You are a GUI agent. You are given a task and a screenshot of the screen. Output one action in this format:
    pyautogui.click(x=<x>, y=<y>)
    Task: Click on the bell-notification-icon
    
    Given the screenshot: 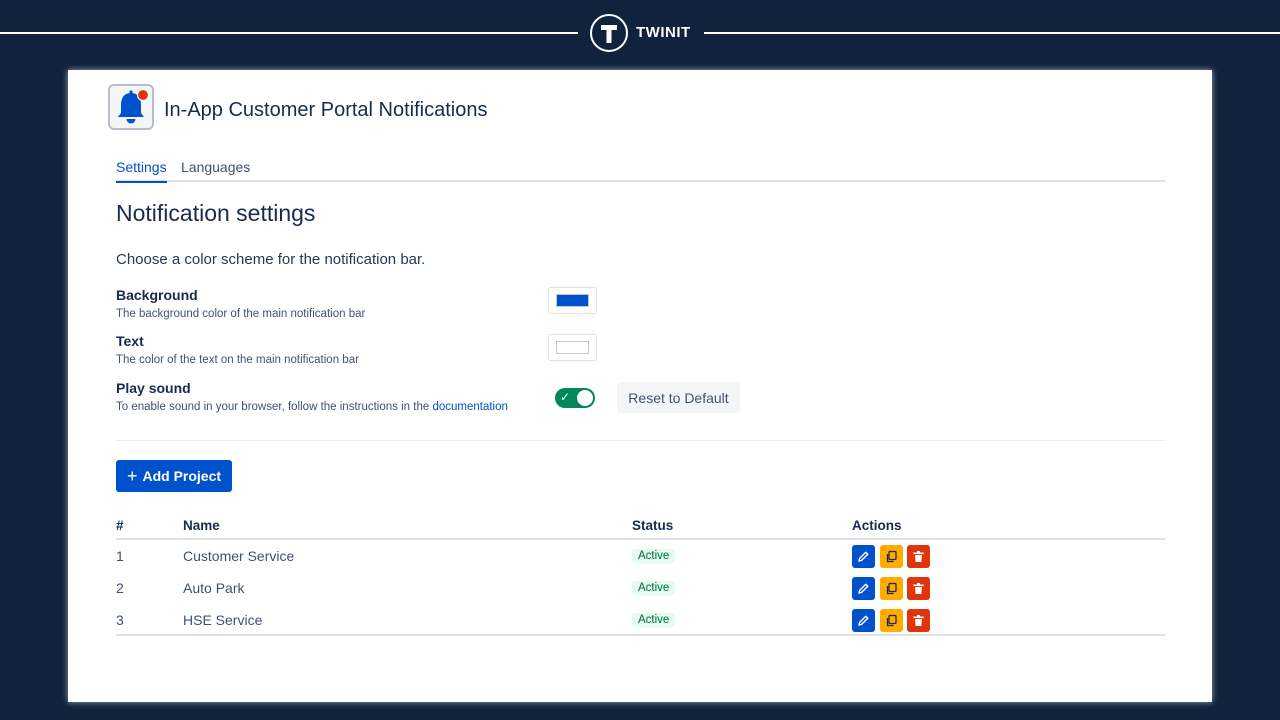 What is the action you would take?
    pyautogui.click(x=131, y=107)
    